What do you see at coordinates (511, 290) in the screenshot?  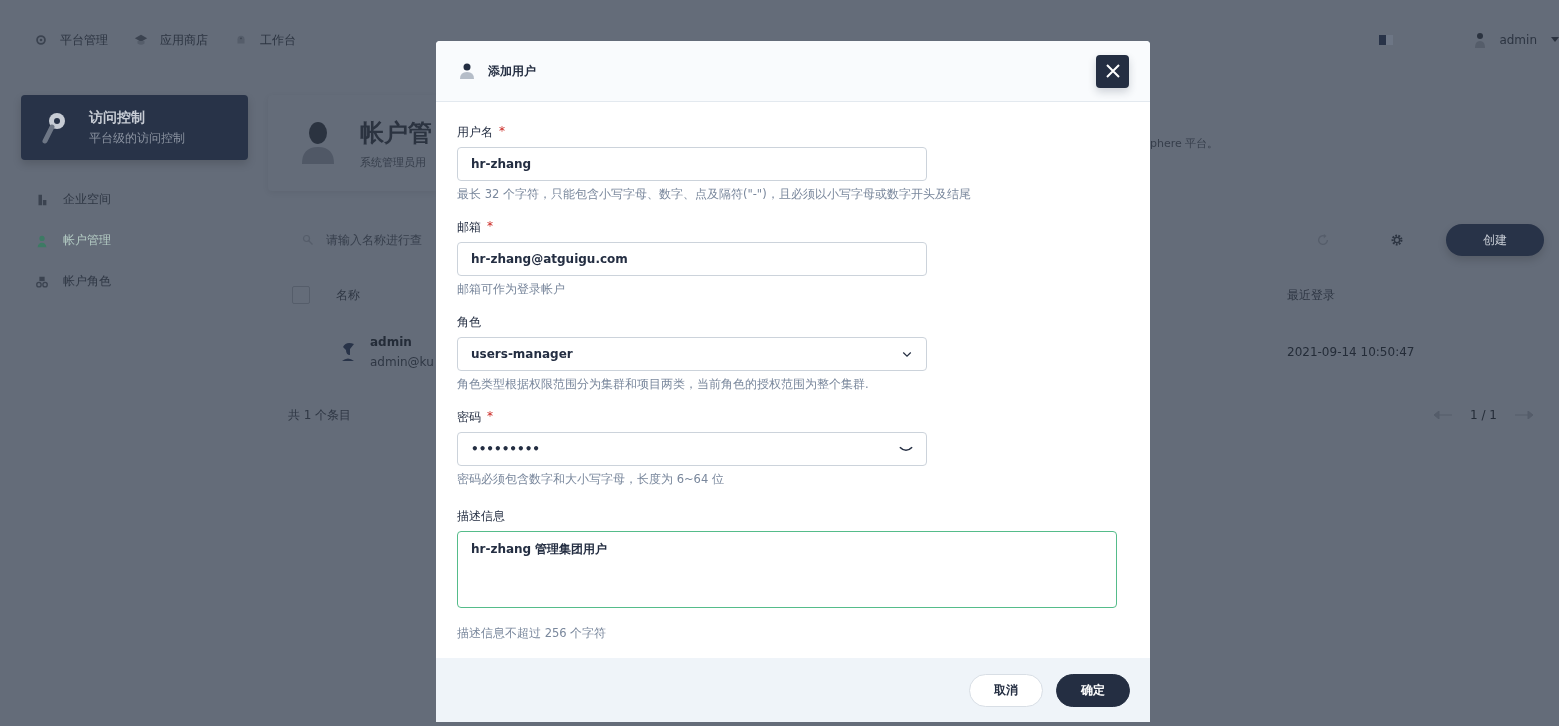 I see `field-hint: 邮箱可作为登录帐户` at bounding box center [511, 290].